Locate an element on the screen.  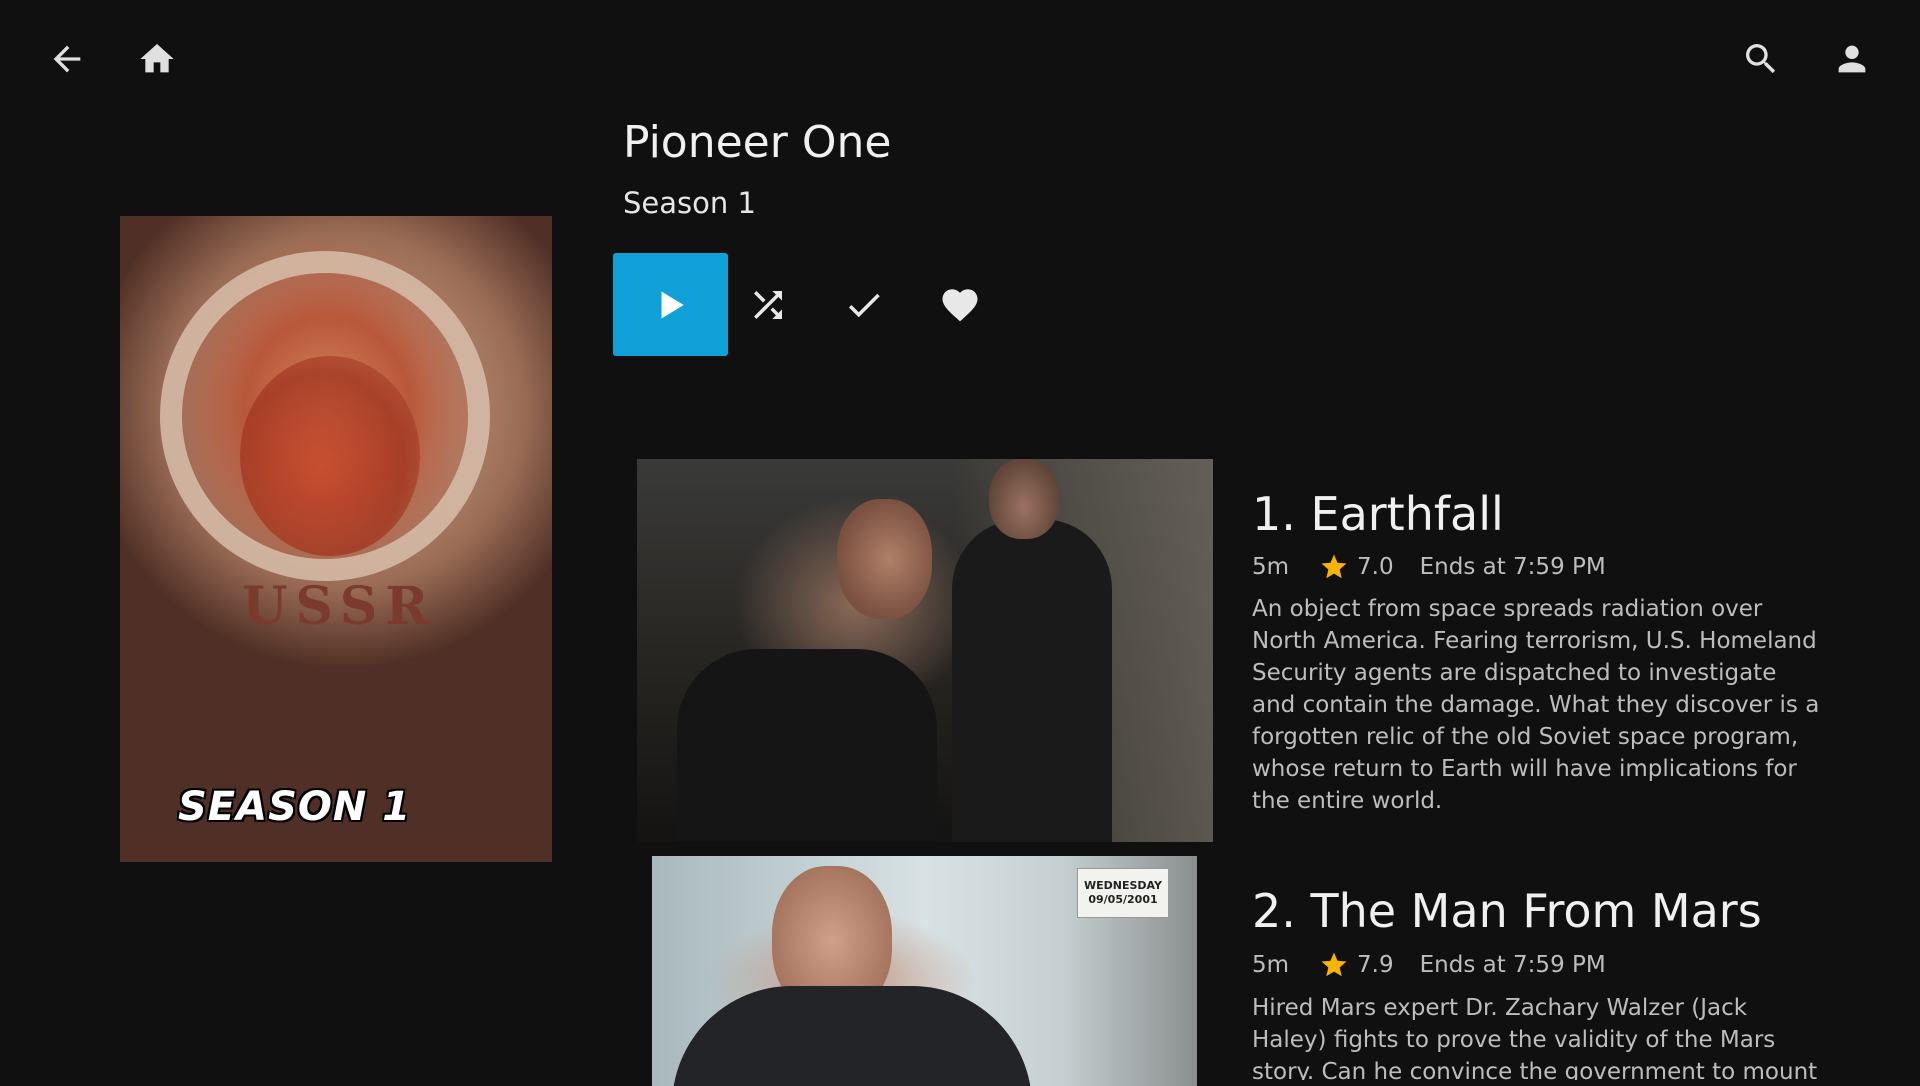
home-button is located at coordinates (157, 59).